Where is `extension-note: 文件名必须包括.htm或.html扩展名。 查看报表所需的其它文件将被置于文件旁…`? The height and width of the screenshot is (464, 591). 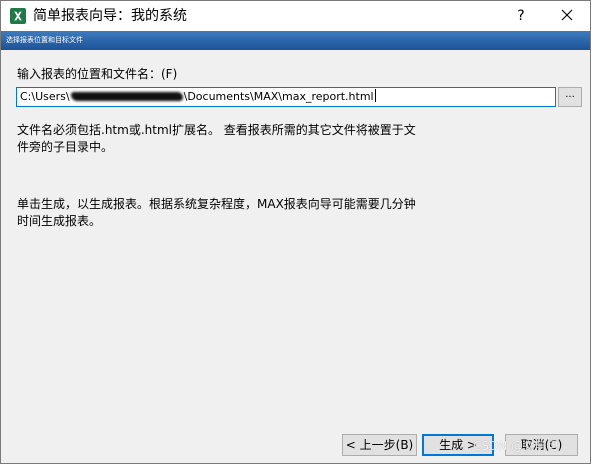 extension-note: 文件名必须包括.htm或.html扩展名。 查看报表所需的其它文件将被置于文件旁… is located at coordinates (216, 138).